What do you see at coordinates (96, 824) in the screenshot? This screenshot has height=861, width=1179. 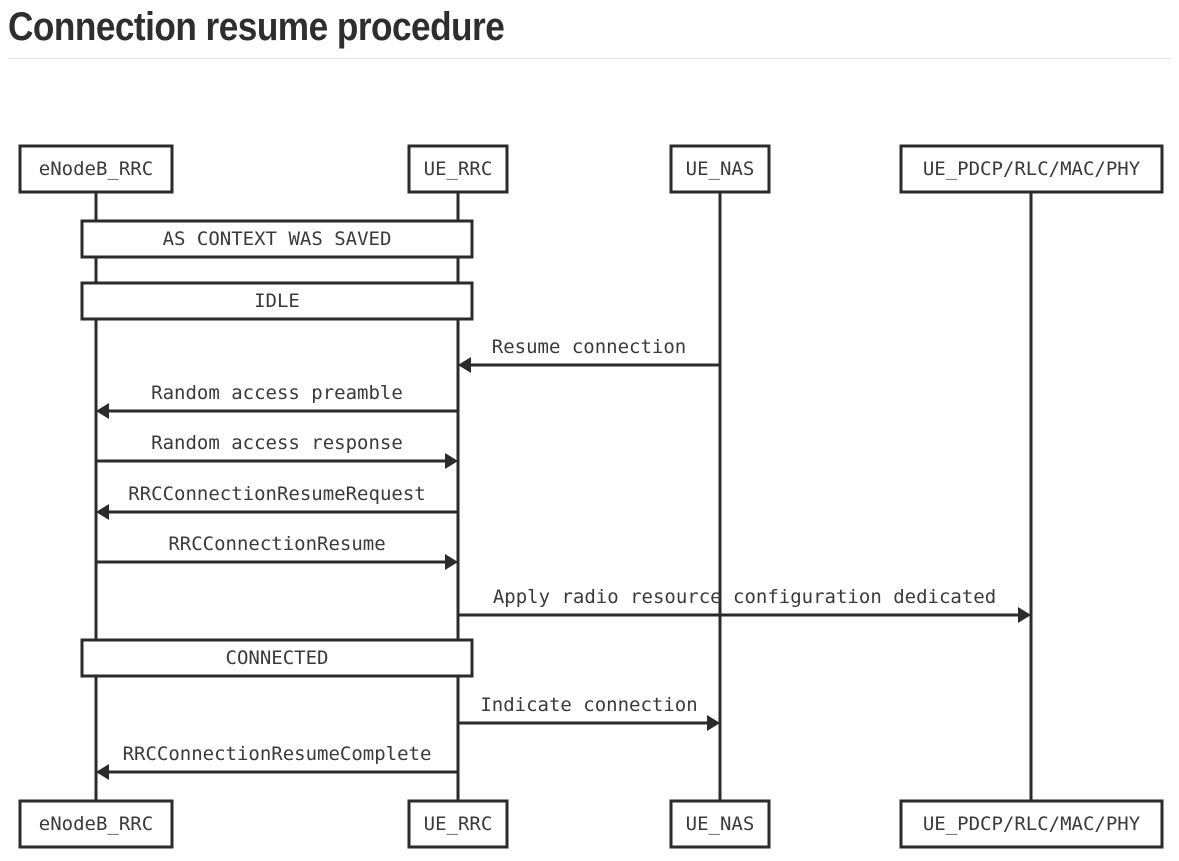 I see `participant-label-enb-bottom: eNodeB_RRC` at bounding box center [96, 824].